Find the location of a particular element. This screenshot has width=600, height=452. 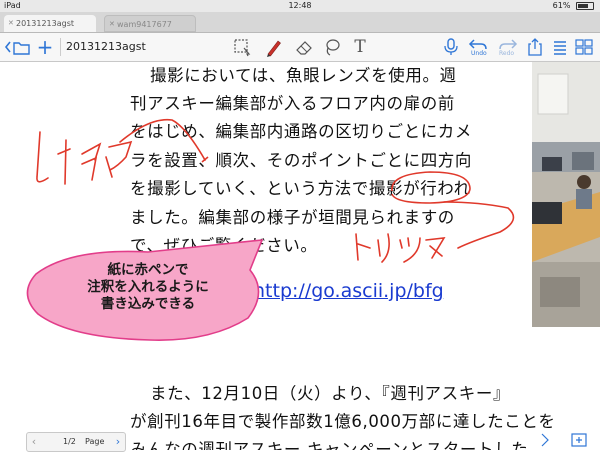

pen-icon is located at coordinates (274, 48).